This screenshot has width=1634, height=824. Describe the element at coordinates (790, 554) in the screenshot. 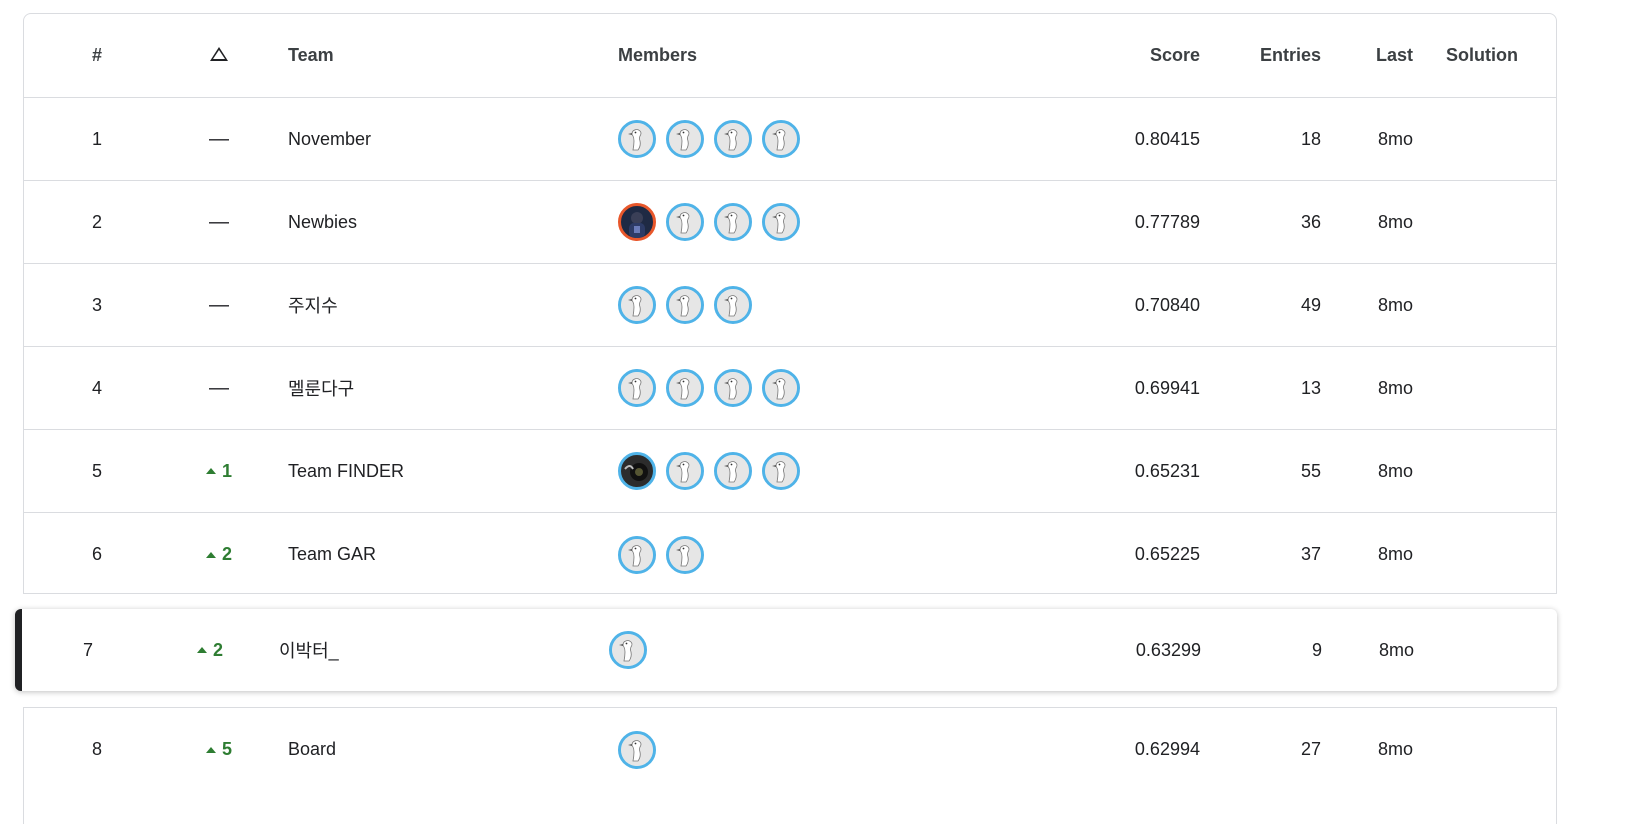

I see `table-row: 6 2 Team GAR 0.65225 37 8mo` at that location.